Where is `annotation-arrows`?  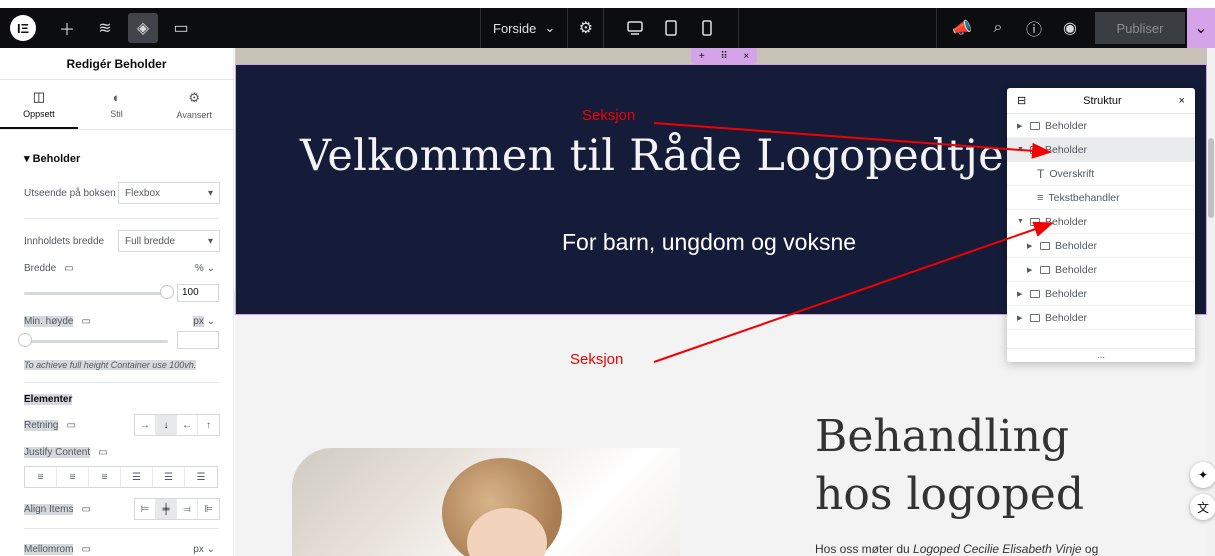
annotation-arrows is located at coordinates (853, 242).